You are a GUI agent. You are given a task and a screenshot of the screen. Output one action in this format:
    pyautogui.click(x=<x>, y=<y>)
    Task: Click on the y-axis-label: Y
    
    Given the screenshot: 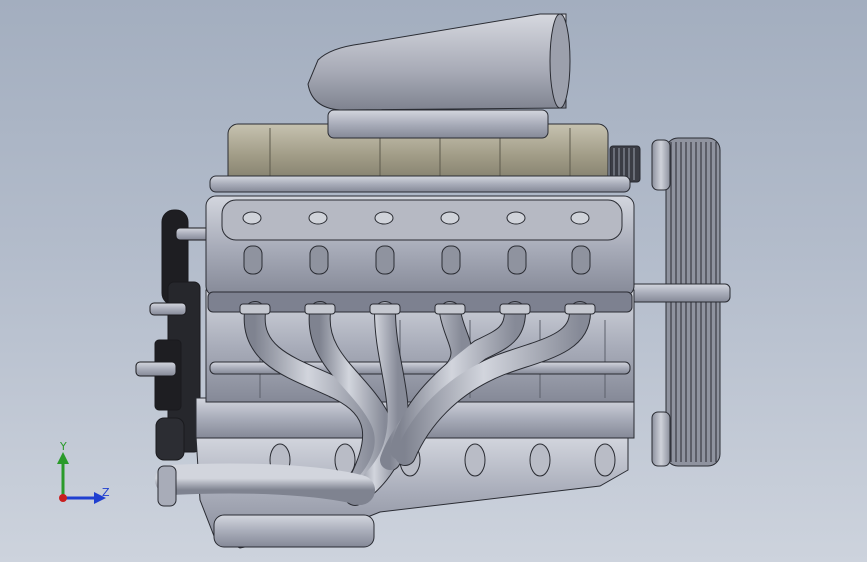 What is the action you would take?
    pyautogui.click(x=63, y=446)
    